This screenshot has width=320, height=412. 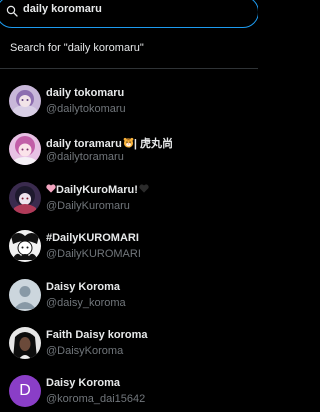 I want to click on user-handle: @dailytoramaru, so click(x=85, y=157).